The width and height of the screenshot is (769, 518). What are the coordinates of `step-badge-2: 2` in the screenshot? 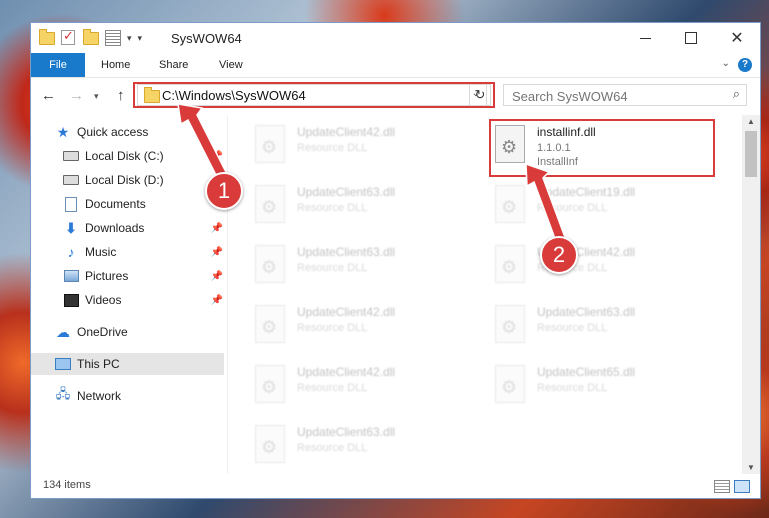 It's located at (559, 255).